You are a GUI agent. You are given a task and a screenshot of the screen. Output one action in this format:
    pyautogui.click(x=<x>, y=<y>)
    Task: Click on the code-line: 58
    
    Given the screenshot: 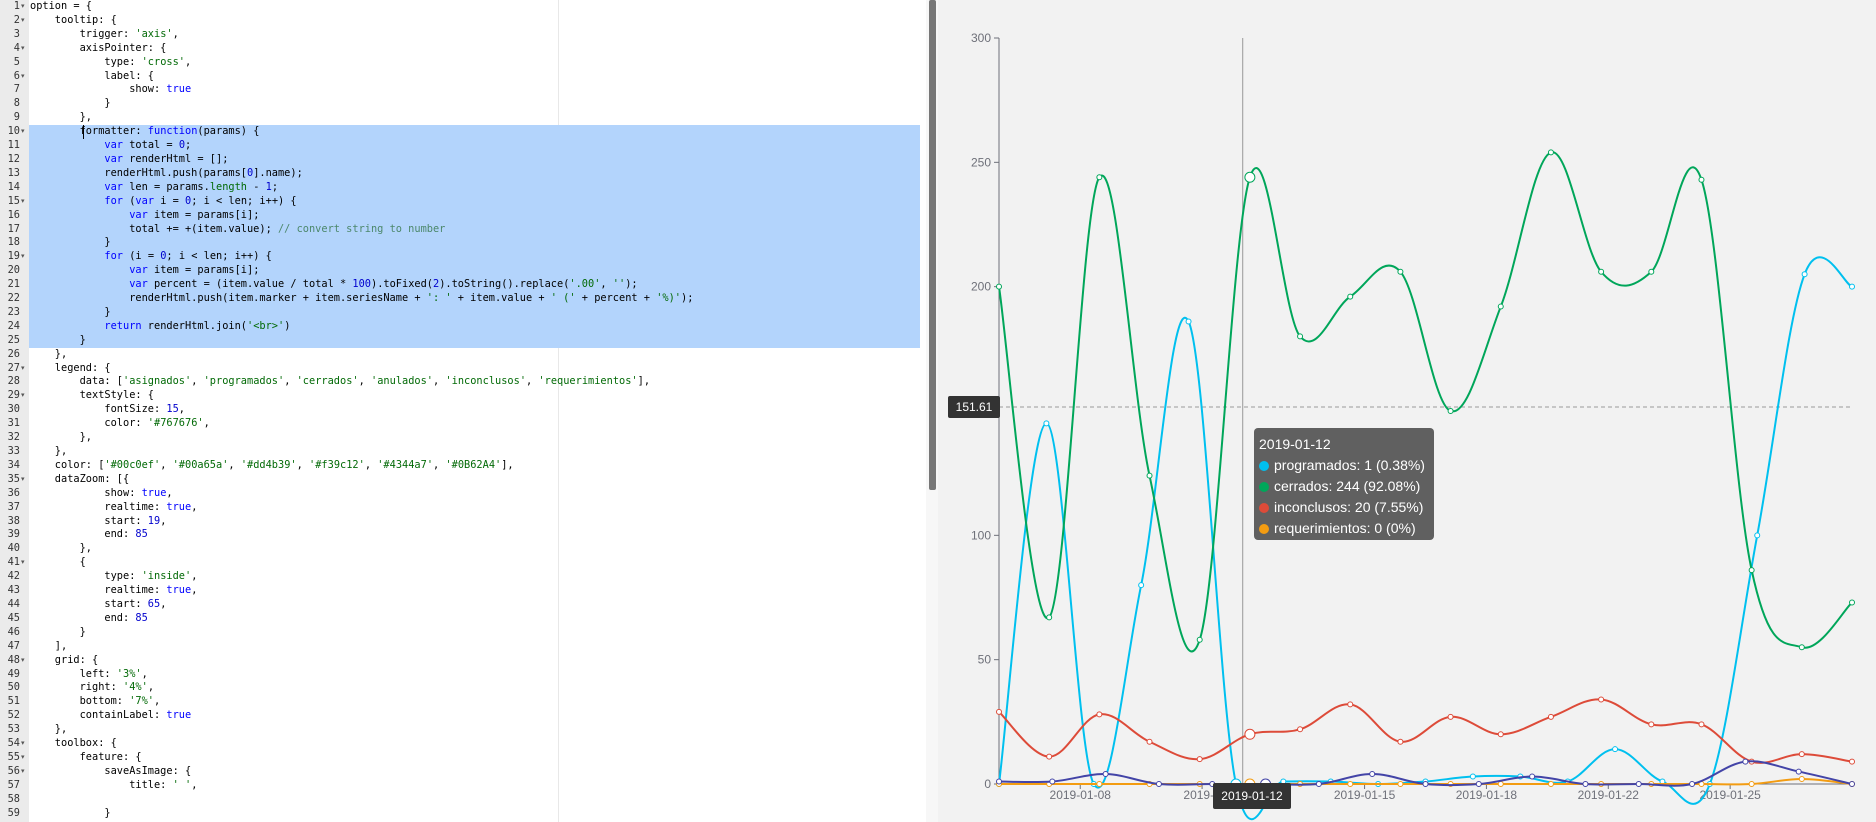 What is the action you would take?
    pyautogui.click(x=465, y=800)
    